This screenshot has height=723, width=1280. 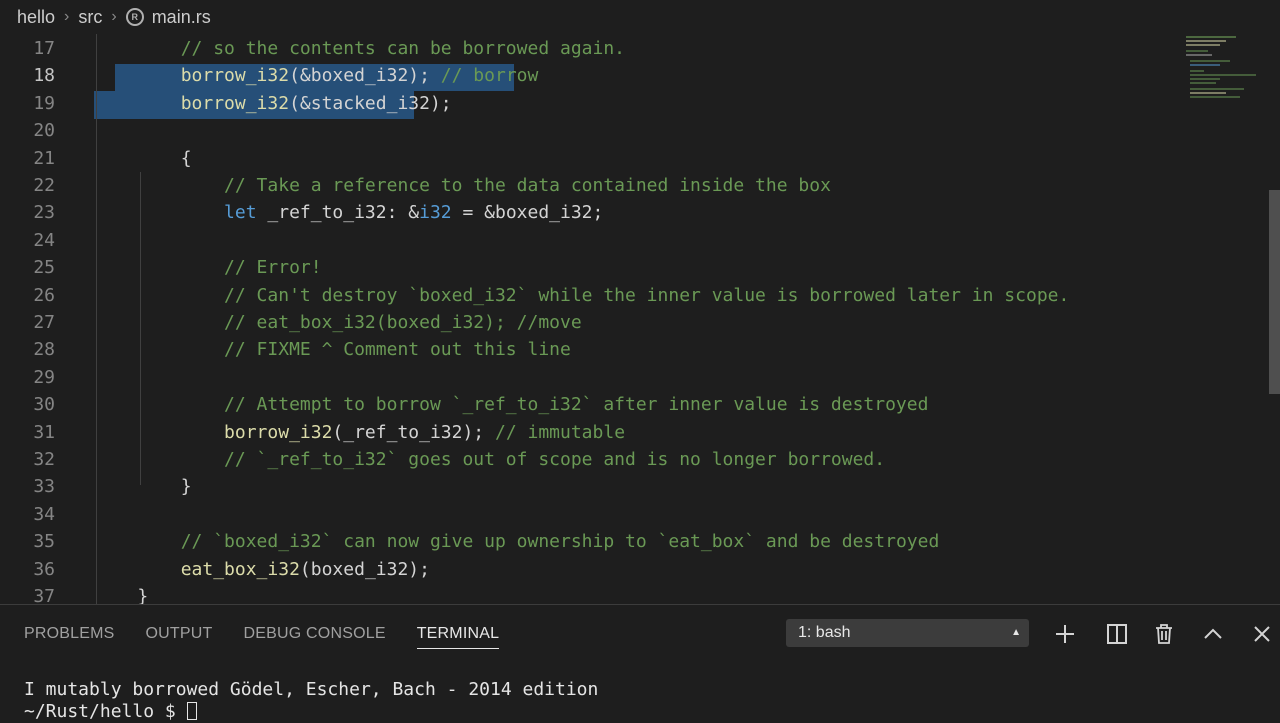 What do you see at coordinates (44, 405) in the screenshot?
I see `line-number: 30` at bounding box center [44, 405].